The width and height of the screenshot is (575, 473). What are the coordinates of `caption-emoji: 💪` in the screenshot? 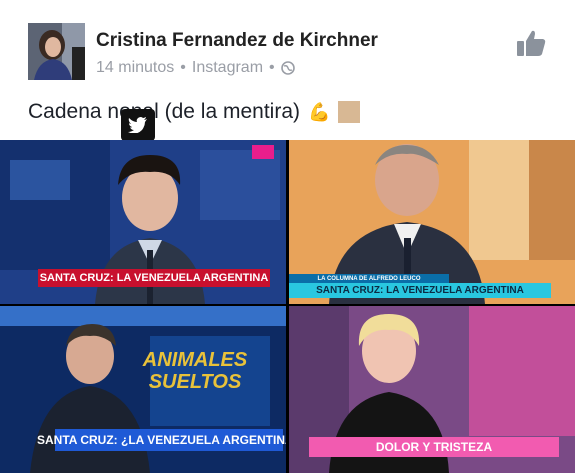 It's located at (319, 111).